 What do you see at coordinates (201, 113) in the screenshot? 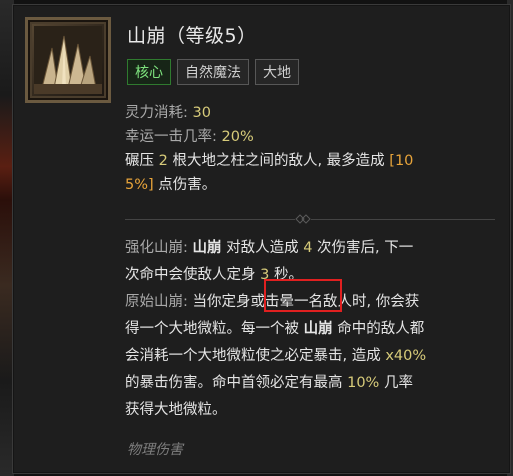
I see `stat-cost-value: 30` at bounding box center [201, 113].